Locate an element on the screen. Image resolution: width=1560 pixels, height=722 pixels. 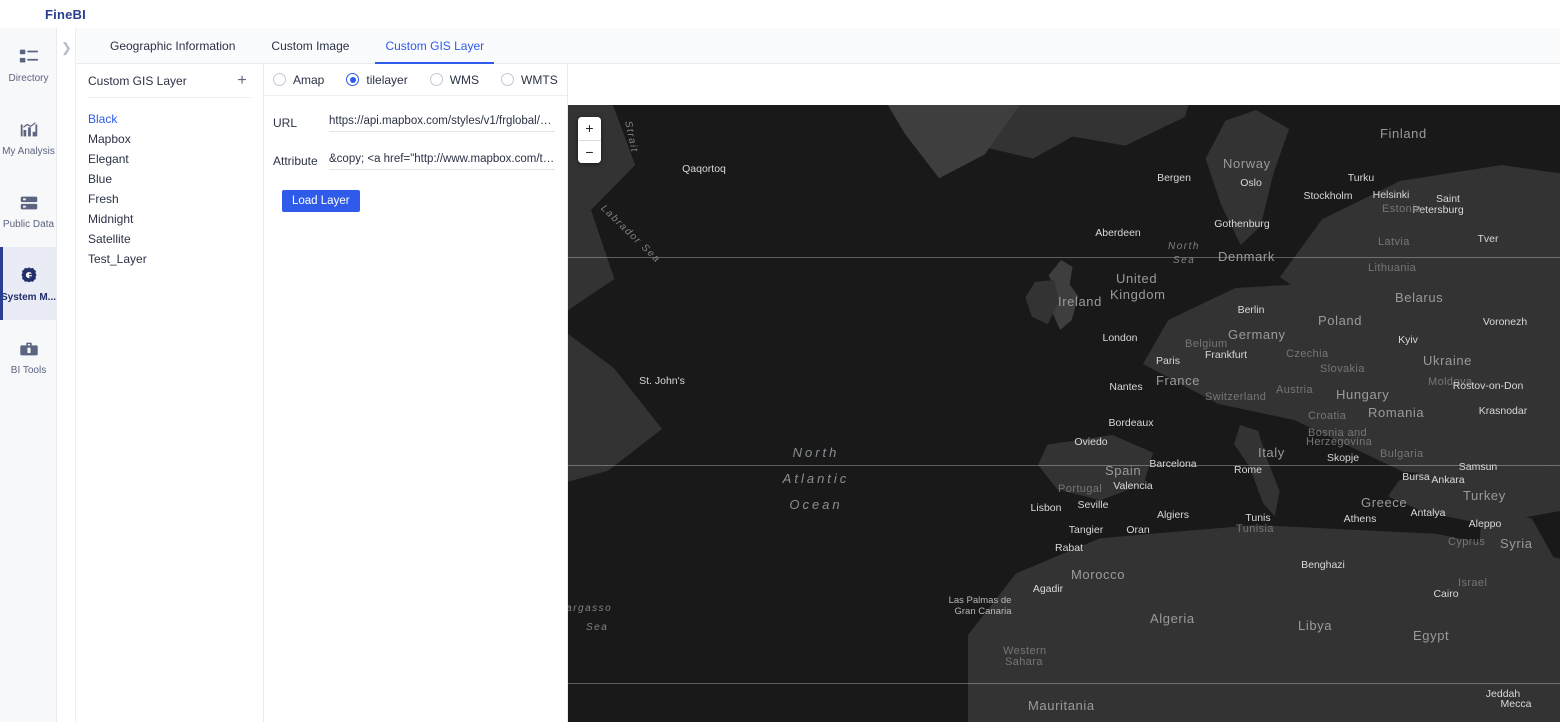
list-item: Test_Layer is located at coordinates (169, 259).